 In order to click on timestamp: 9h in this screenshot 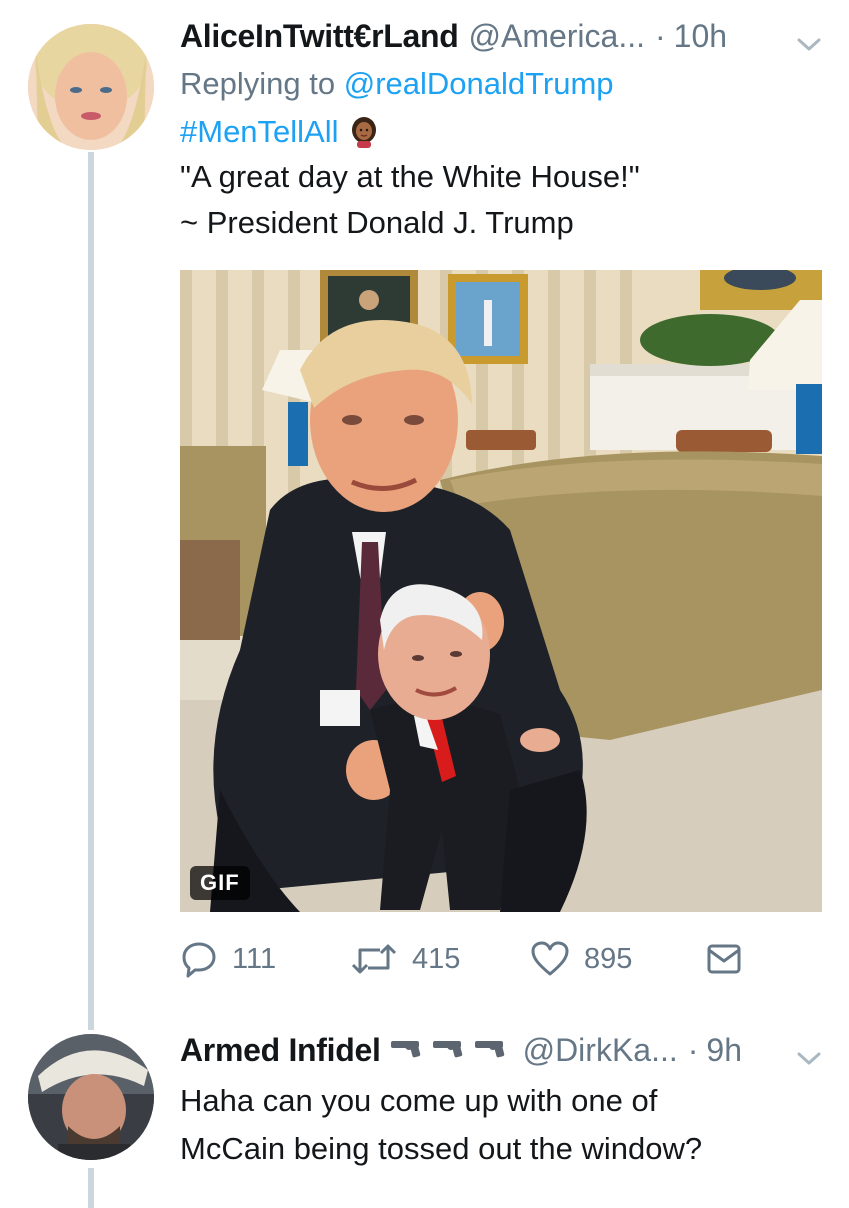, I will do `click(724, 1050)`.